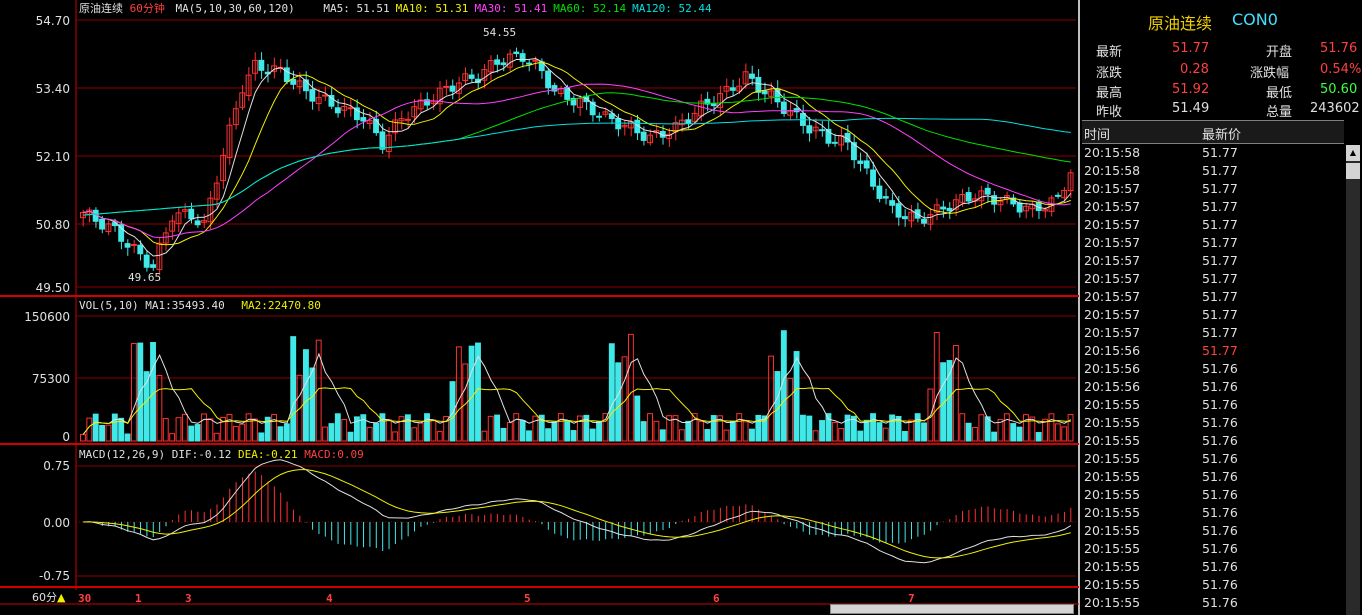 This screenshot has height=615, width=1362. I want to click on period-select-button: 60分▲, so click(48, 597).